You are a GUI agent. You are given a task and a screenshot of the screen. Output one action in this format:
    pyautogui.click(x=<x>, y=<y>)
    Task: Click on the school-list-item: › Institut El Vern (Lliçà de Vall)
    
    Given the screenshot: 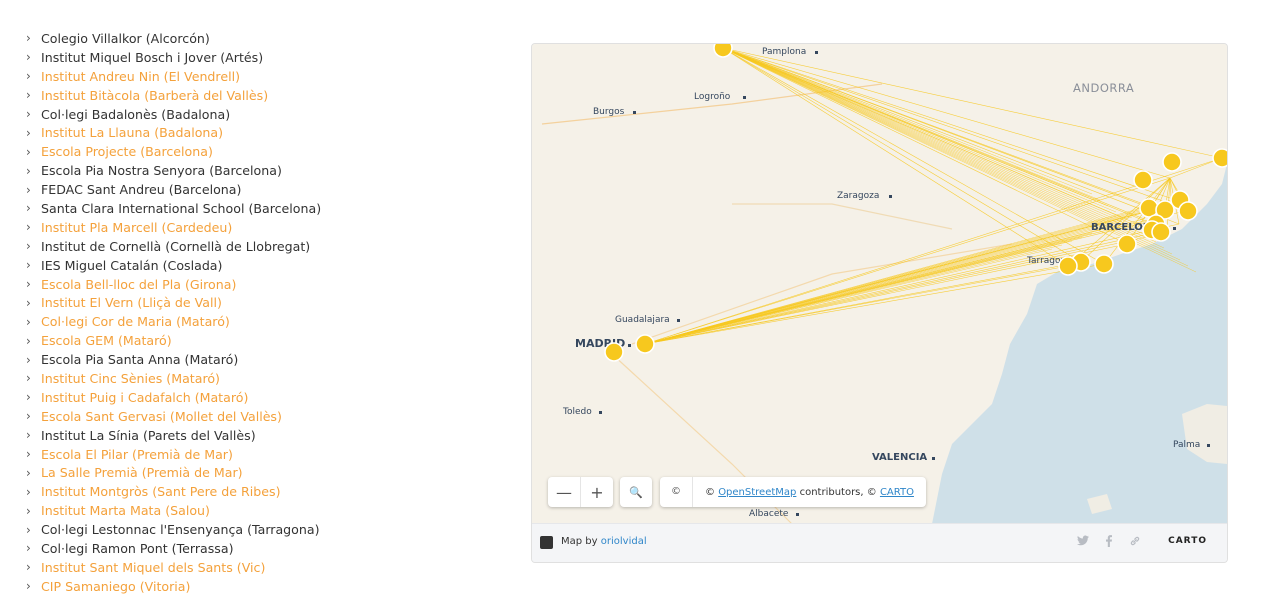 What is the action you would take?
    pyautogui.click(x=173, y=302)
    